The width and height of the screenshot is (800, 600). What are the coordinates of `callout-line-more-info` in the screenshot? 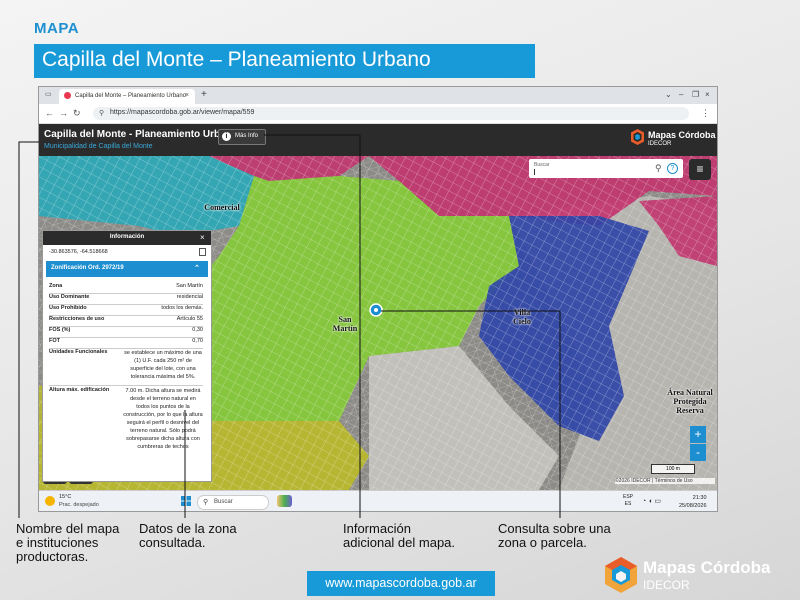 It's located at (312, 326).